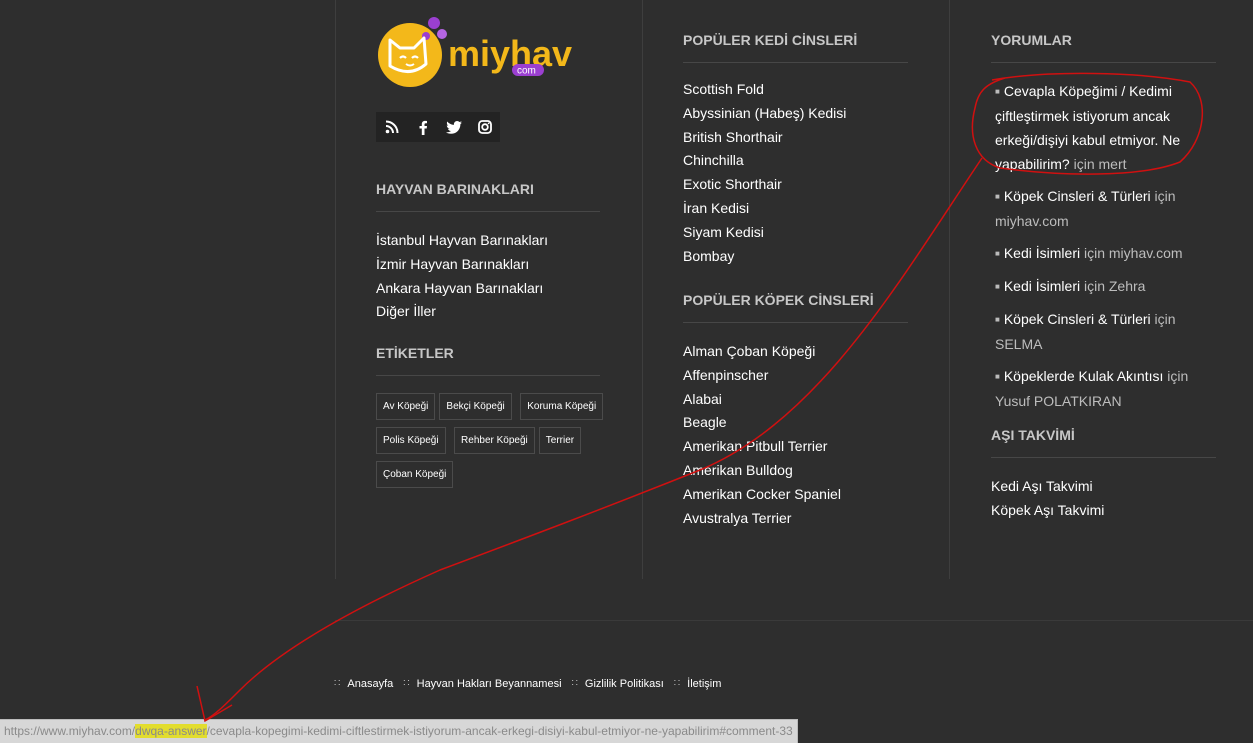 This screenshot has width=1253, height=743. I want to click on comment-author: için Zehra, so click(1114, 286).